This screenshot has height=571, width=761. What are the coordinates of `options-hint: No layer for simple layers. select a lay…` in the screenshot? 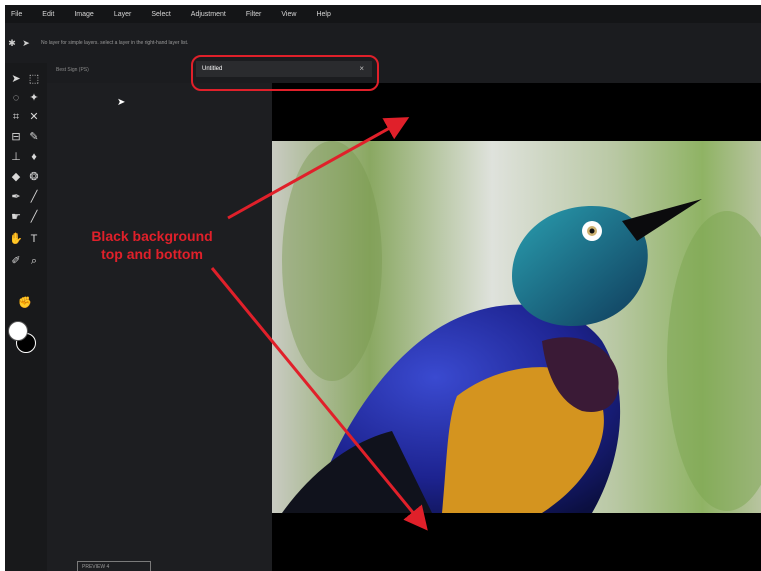 It's located at (115, 43).